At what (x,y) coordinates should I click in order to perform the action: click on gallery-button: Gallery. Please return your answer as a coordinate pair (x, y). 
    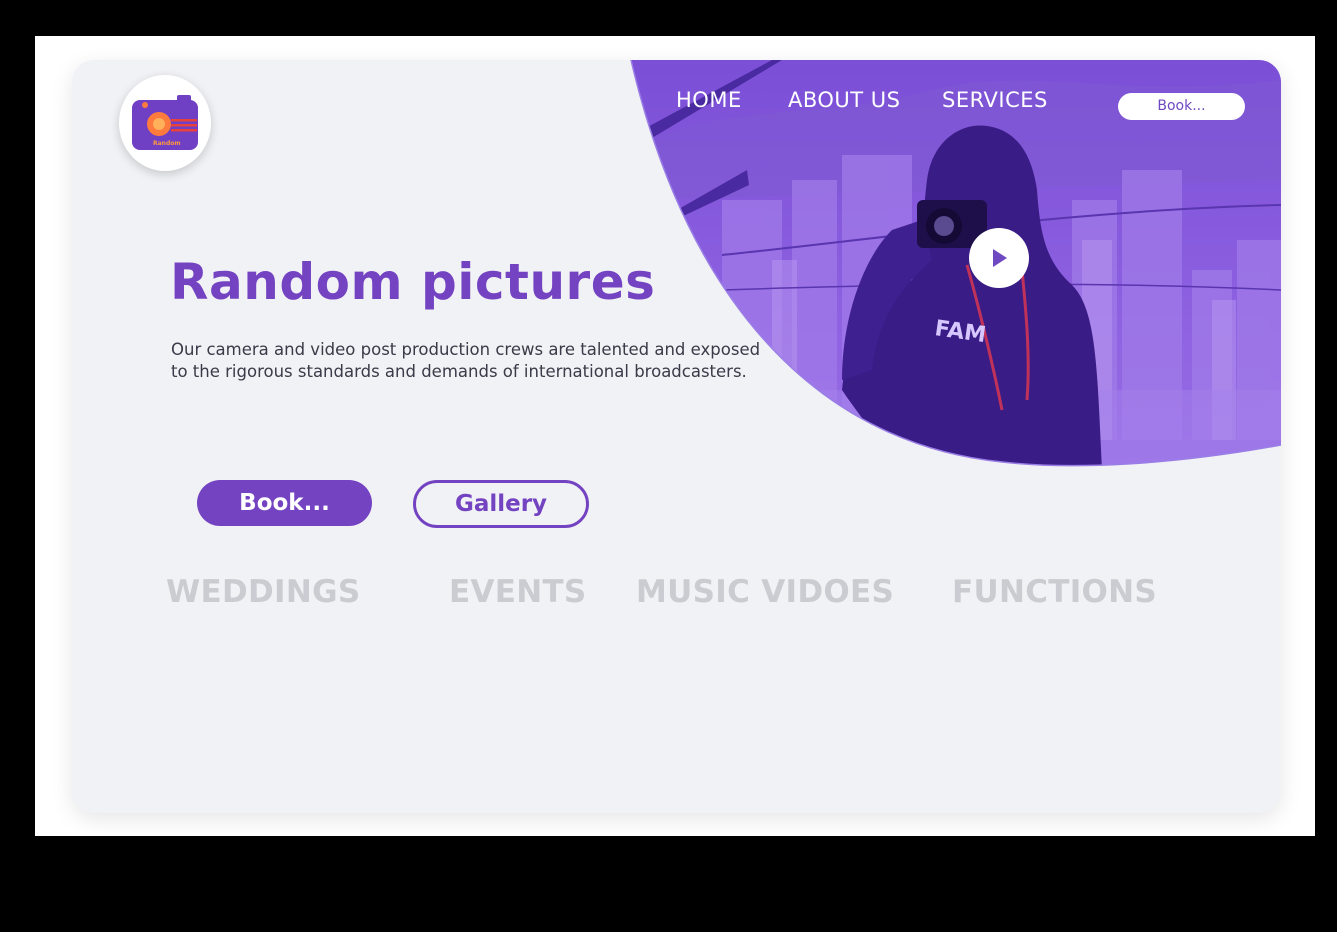
    Looking at the image, I should click on (501, 504).